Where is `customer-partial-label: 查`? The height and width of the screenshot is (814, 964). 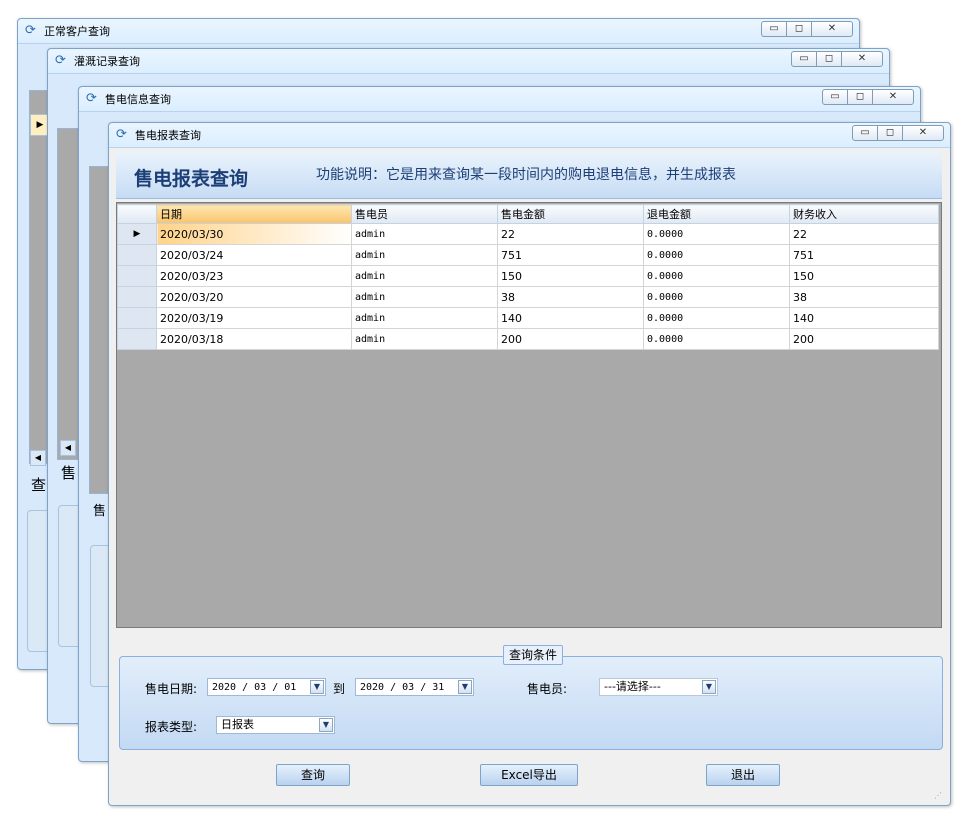
customer-partial-label: 查 is located at coordinates (39, 485).